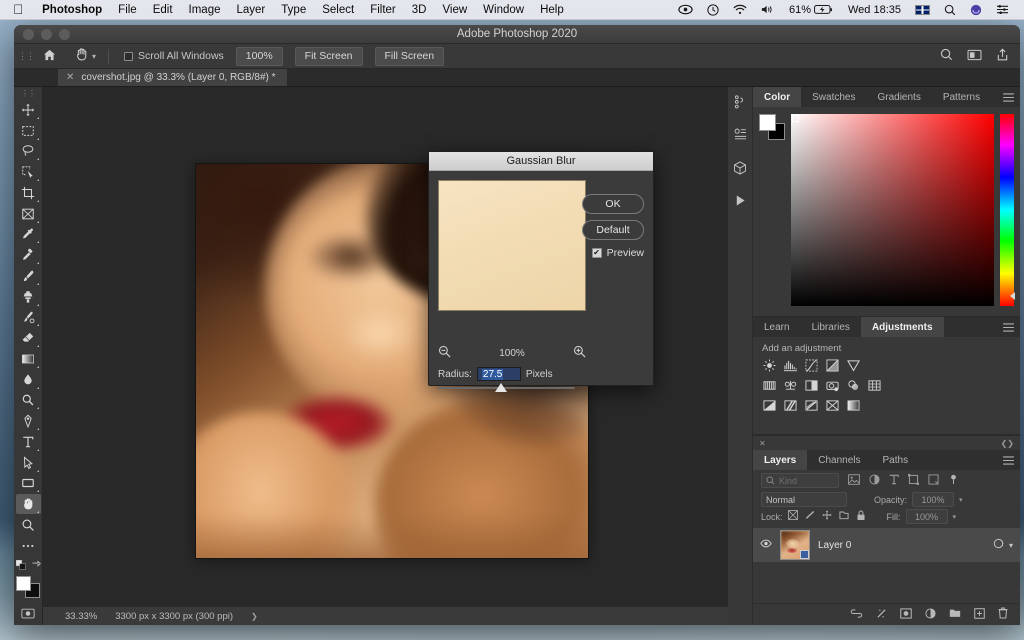 Image resolution: width=1024 pixels, height=640 pixels. I want to click on menu-item-3d: 3D, so click(419, 10).